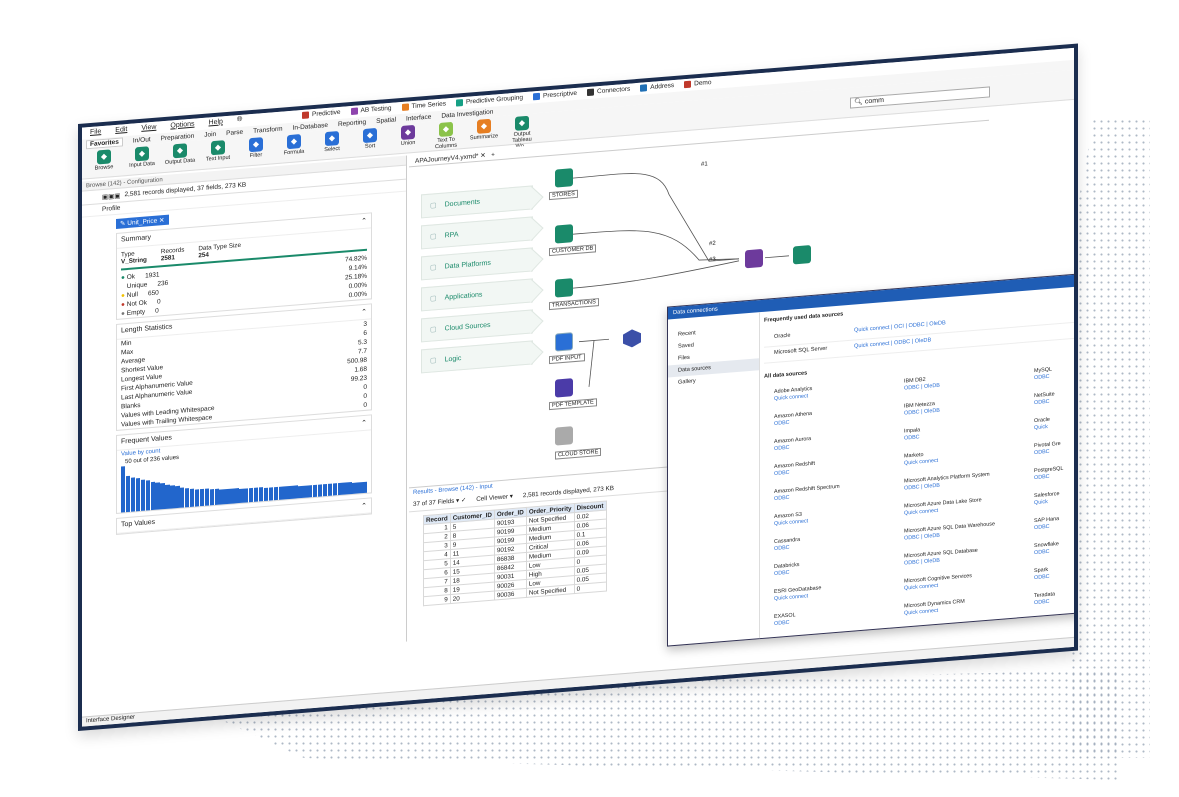  Describe the element at coordinates (408, 138) in the screenshot. I see `tool-union: ◆ Union` at that location.